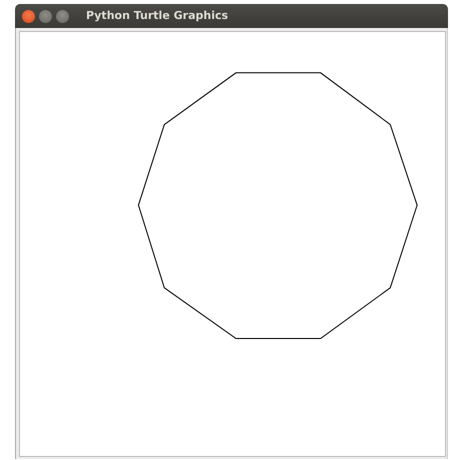 This screenshot has width=451, height=460. Describe the element at coordinates (157, 16) in the screenshot. I see `window-title: Python Turtle Graphics` at that location.